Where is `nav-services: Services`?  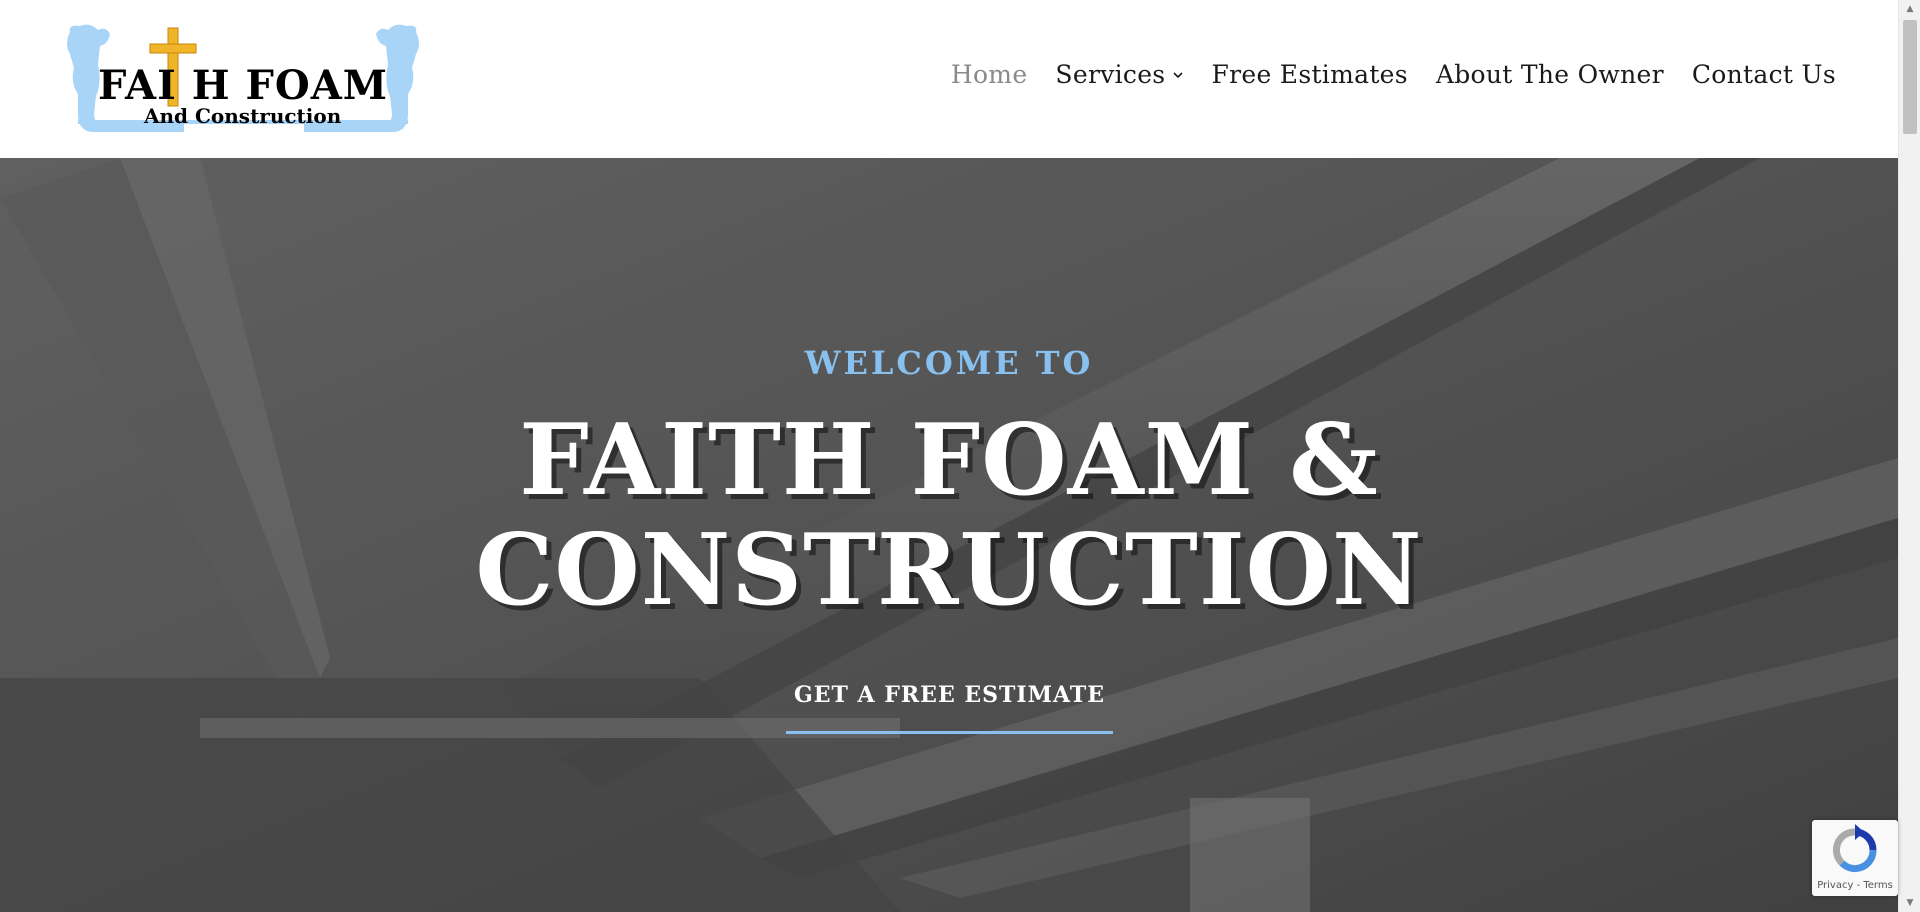
nav-services: Services is located at coordinates (1119, 74).